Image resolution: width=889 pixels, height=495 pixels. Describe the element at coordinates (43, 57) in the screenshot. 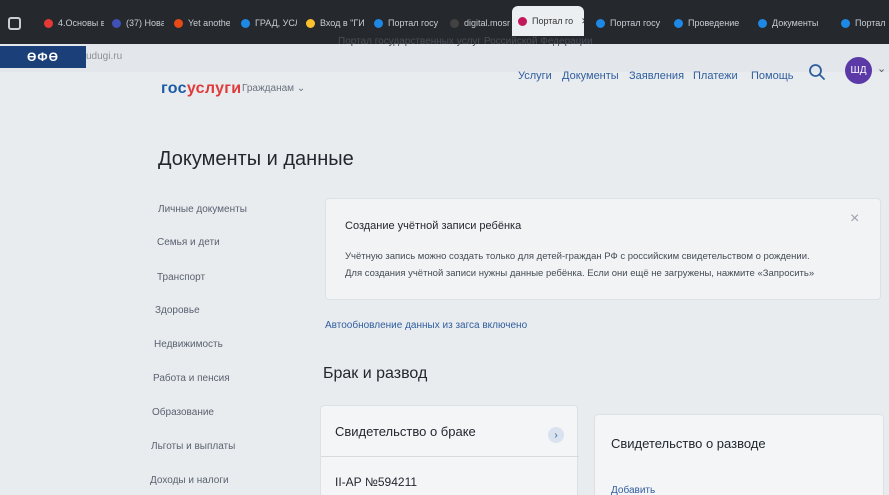

I see `channel-badge: ӨФӨ` at that location.